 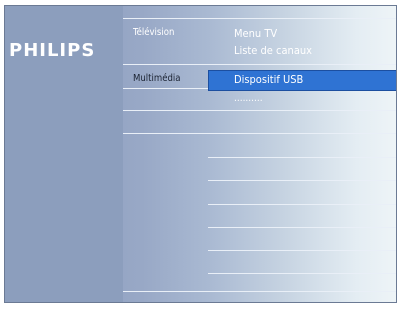 What do you see at coordinates (157, 78) in the screenshot?
I see `menu-item-multimedia: Multimédia` at bounding box center [157, 78].